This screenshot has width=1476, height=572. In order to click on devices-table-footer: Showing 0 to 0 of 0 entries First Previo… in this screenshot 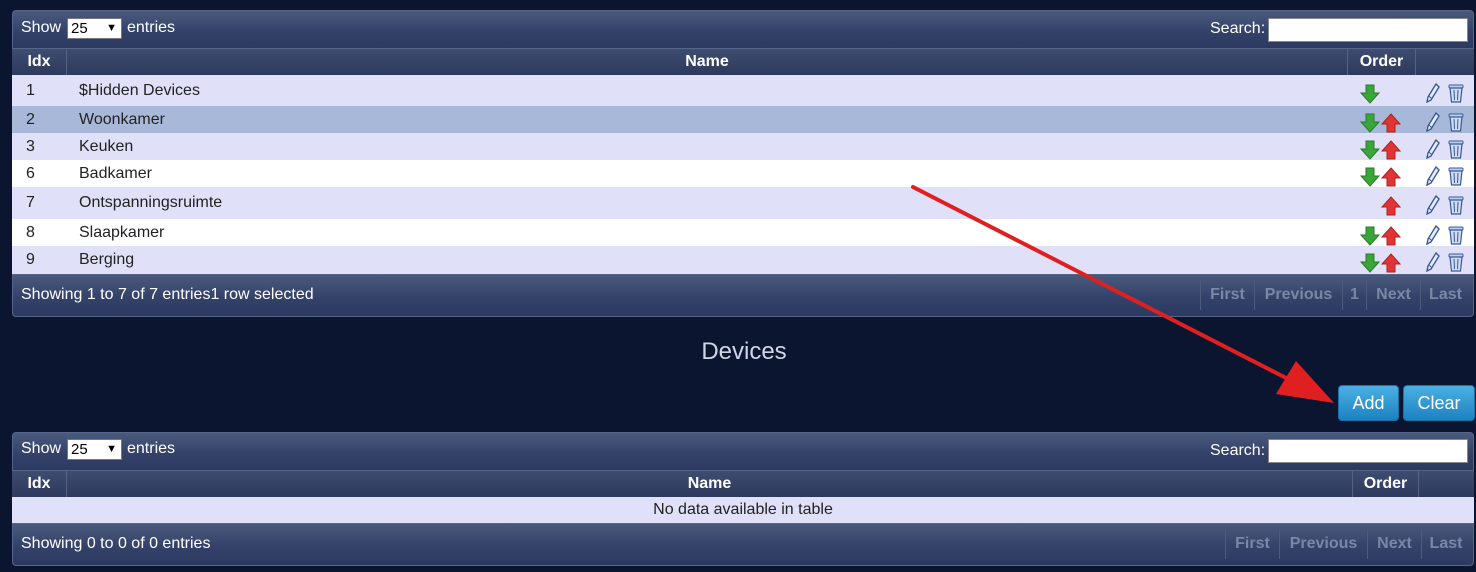, I will do `click(743, 544)`.